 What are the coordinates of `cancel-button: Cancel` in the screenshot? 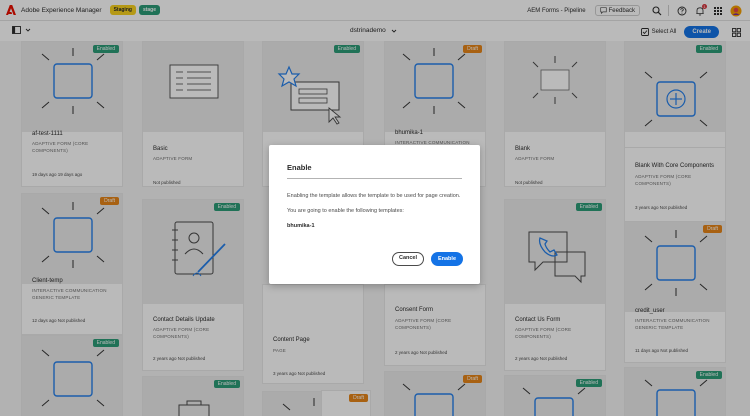 It's located at (408, 259).